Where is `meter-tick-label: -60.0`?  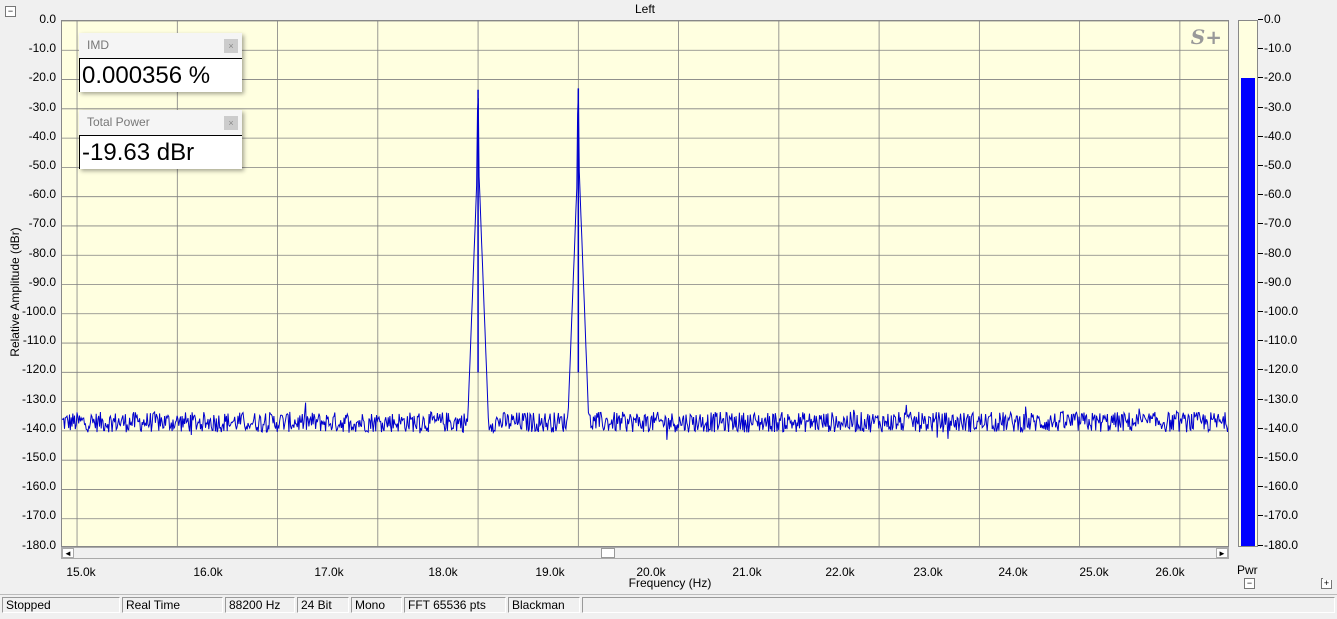 meter-tick-label: -60.0 is located at coordinates (1274, 194).